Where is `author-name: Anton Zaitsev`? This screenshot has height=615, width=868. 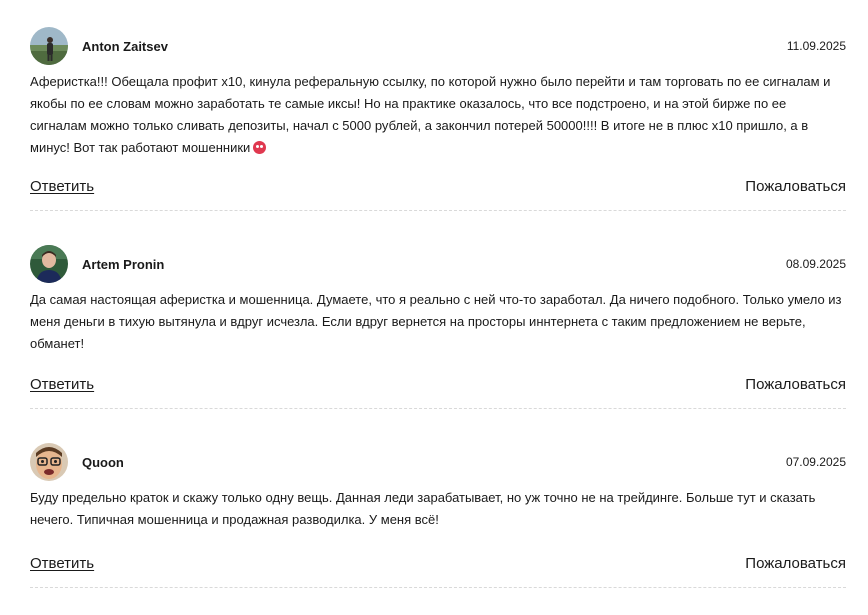 author-name: Anton Zaitsev is located at coordinates (125, 46).